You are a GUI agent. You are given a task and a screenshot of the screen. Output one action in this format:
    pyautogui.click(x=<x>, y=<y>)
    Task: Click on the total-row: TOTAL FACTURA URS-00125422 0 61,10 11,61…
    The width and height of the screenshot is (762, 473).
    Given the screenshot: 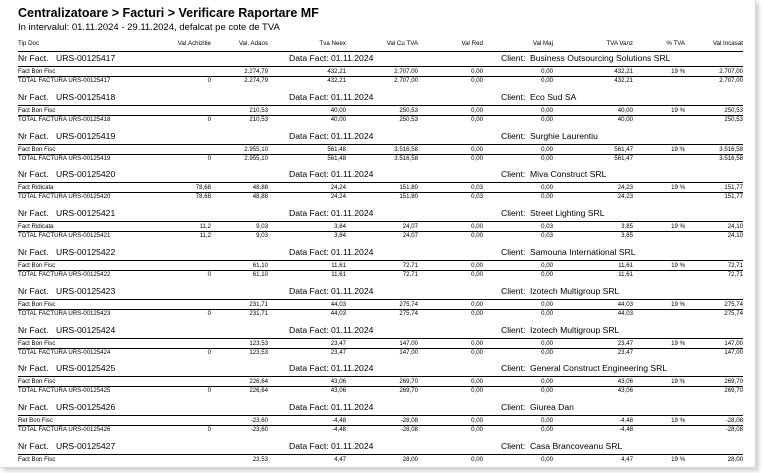 What is the action you would take?
    pyautogui.click(x=380, y=275)
    